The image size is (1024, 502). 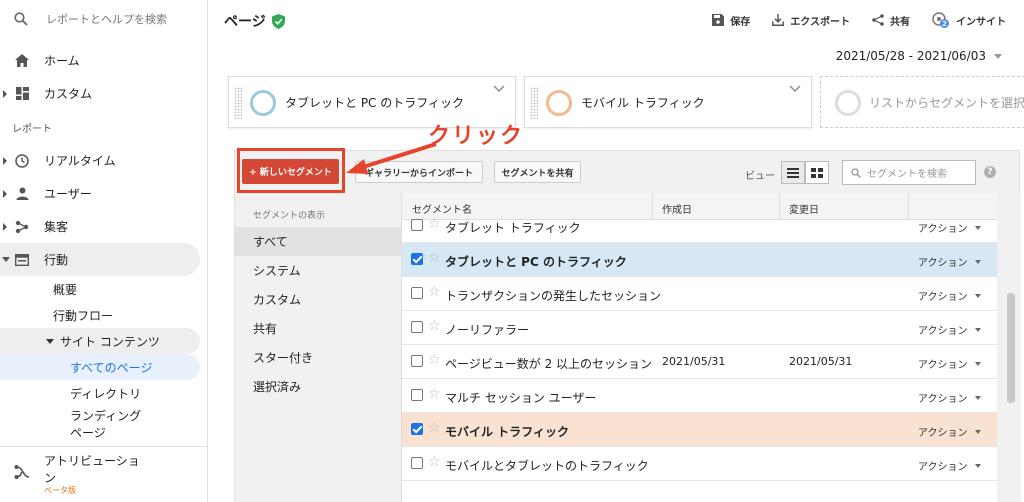 What do you see at coordinates (891, 20) in the screenshot?
I see `share-button: 共有` at bounding box center [891, 20].